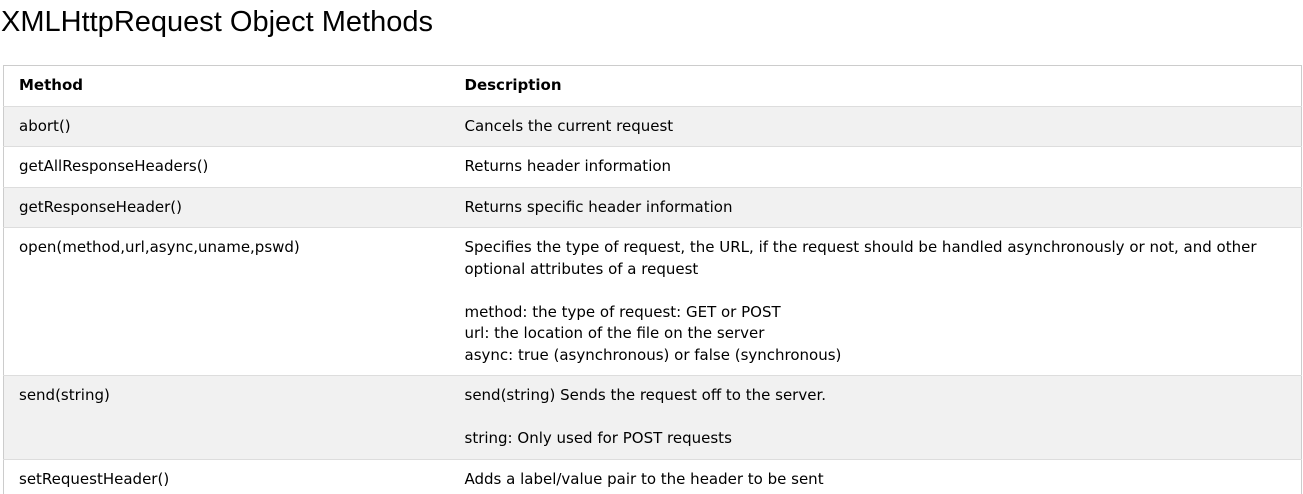  What do you see at coordinates (622, 311) in the screenshot?
I see `parameter-note: method: the type of request: GET or POST` at bounding box center [622, 311].